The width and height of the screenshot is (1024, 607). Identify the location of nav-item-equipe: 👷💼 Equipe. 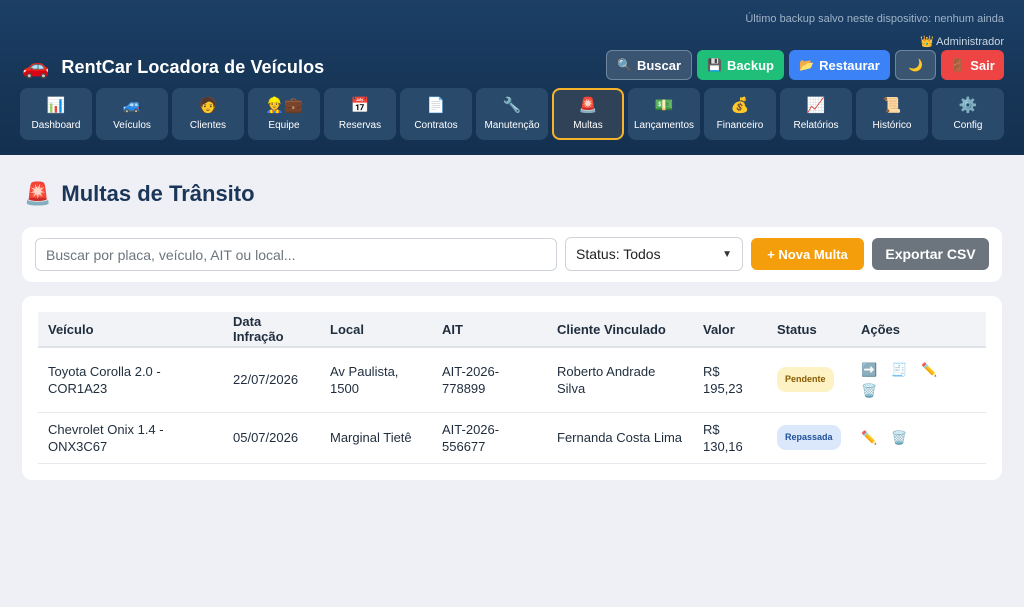
(284, 114).